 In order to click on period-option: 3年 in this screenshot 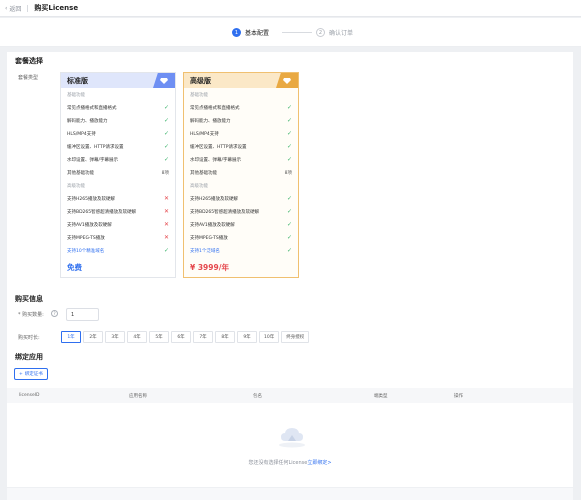, I will do `click(115, 337)`.